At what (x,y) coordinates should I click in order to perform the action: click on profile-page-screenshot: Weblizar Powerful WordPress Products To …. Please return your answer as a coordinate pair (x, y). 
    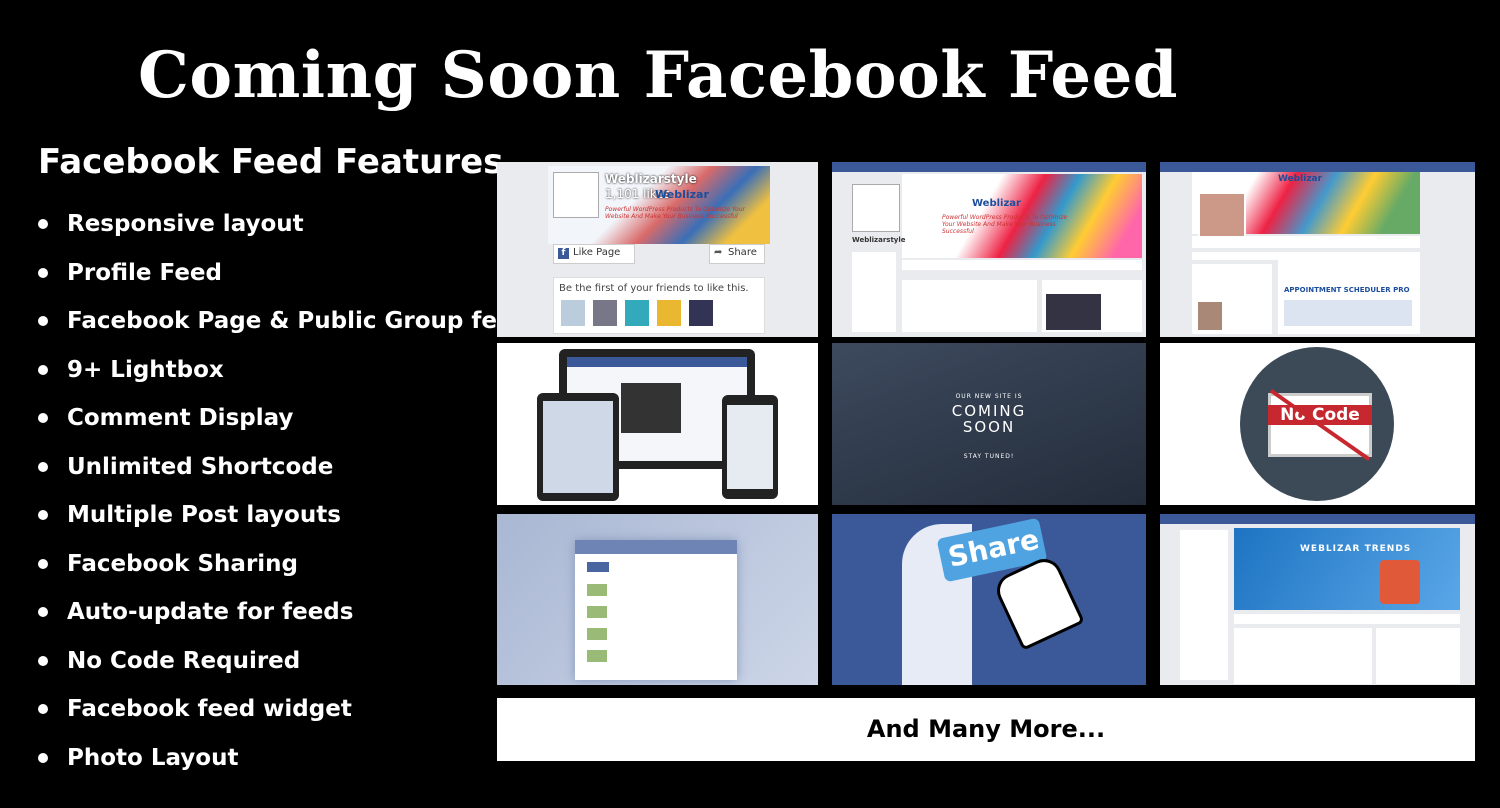
    Looking at the image, I should click on (989, 249).